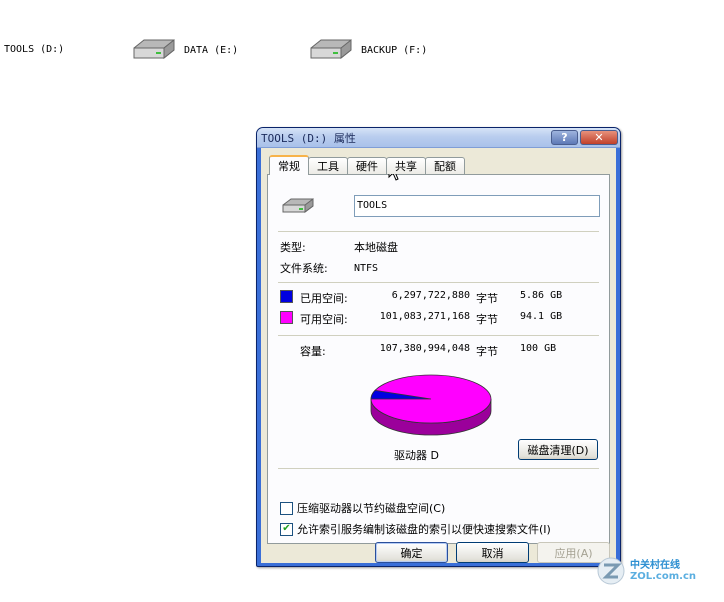  What do you see at coordinates (558, 449) in the screenshot?
I see `disk-cleanup-button: 磁盘清理(D)` at bounding box center [558, 449].